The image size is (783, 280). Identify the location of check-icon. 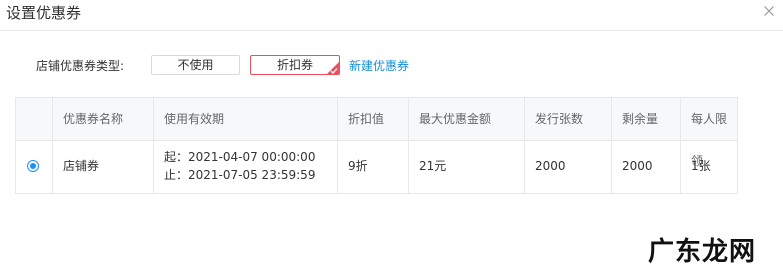
(334, 71).